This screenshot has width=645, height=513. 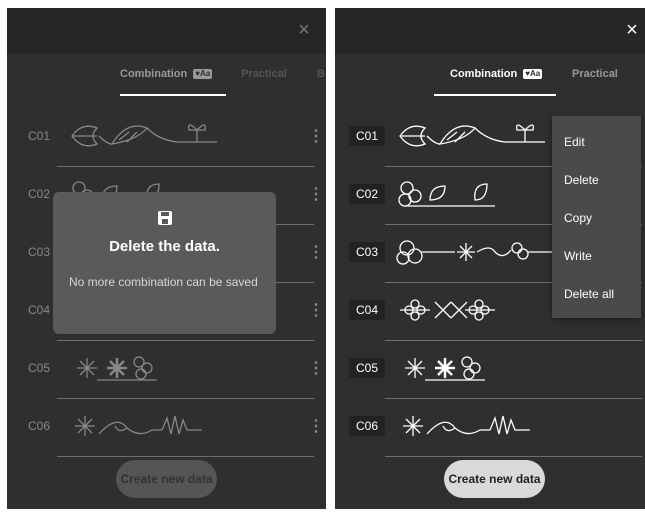 I want to click on menu-item-write: Write, so click(x=578, y=256).